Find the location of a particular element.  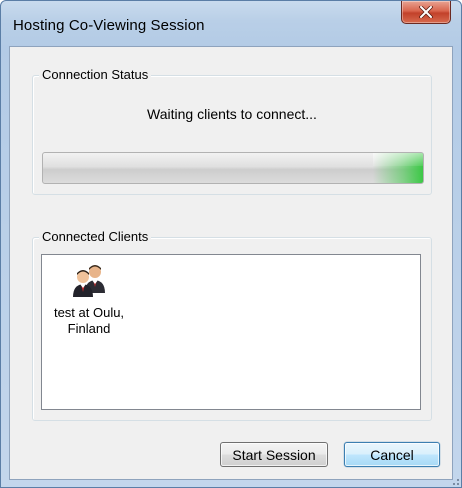

connection-status-label: Connection Status is located at coordinates (95, 74).